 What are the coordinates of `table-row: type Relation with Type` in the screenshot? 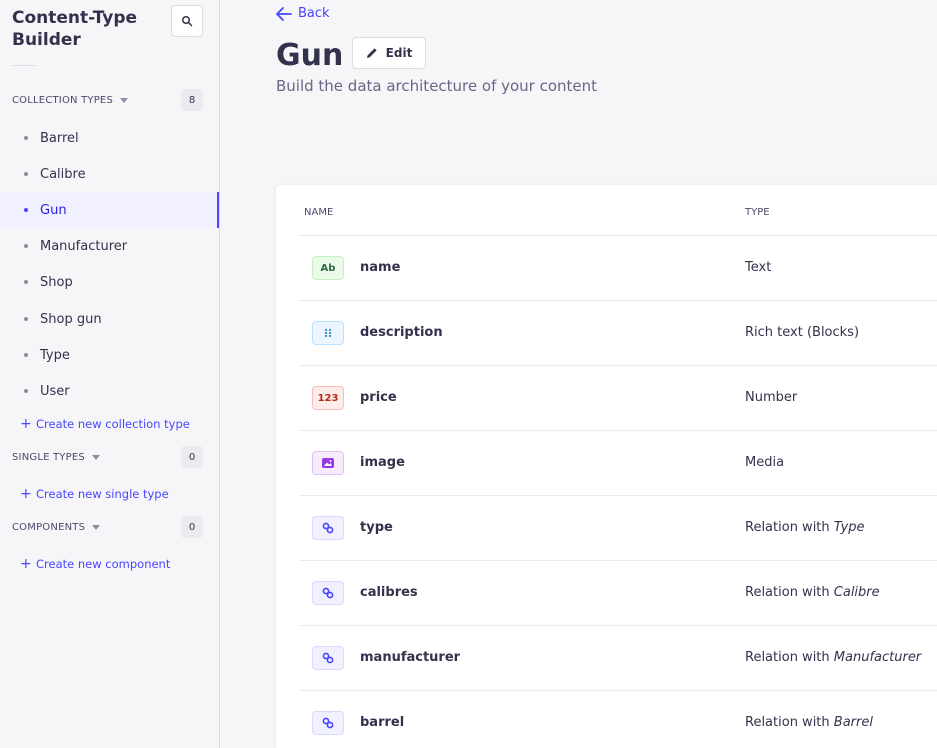 It's located at (618, 528).